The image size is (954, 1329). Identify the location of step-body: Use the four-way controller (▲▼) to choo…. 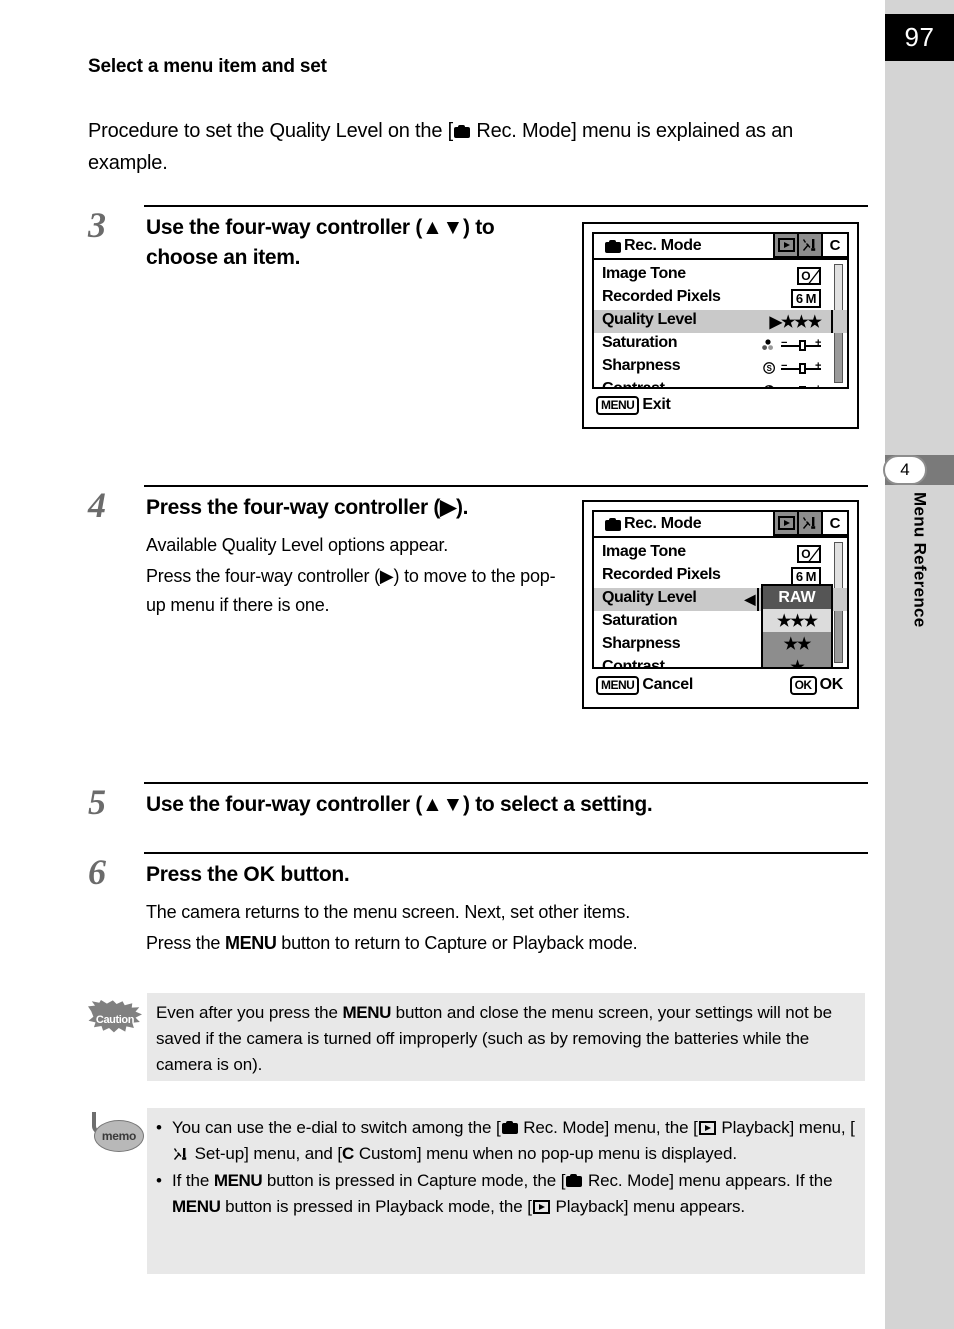
(356, 243).